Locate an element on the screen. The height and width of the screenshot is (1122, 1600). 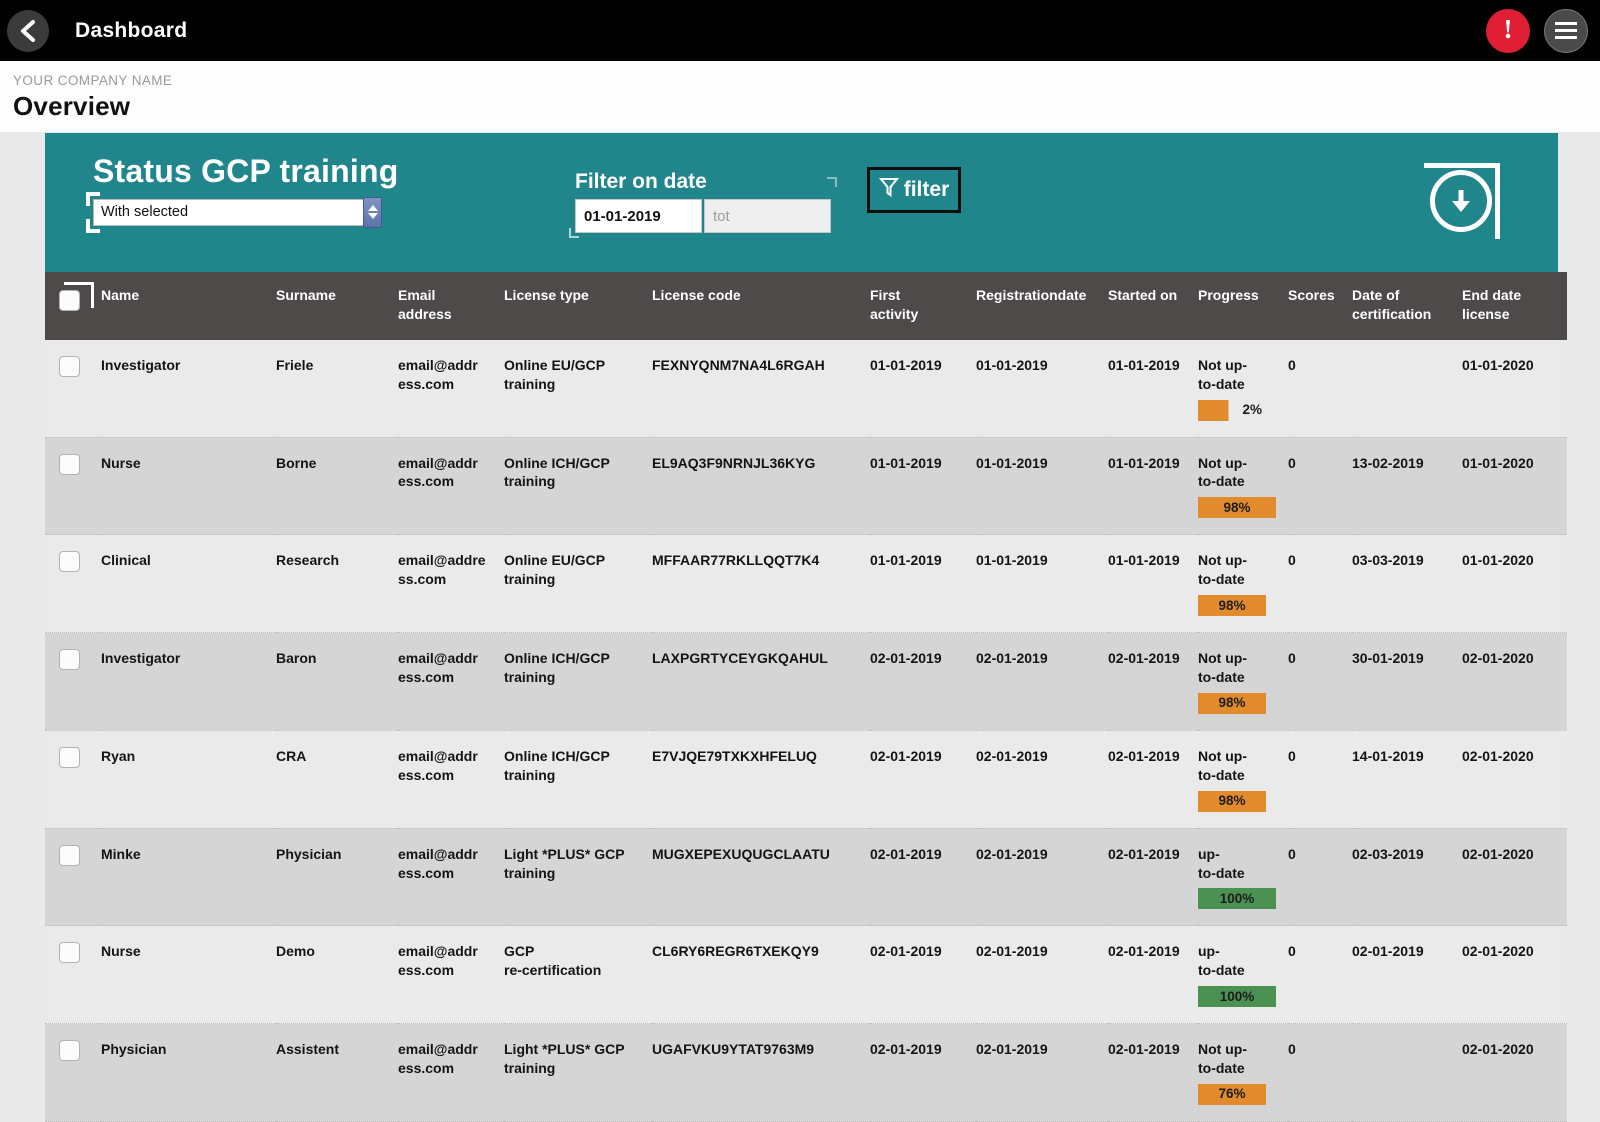
cell-license-code: E7VJQE79TXKXHFELUQ is located at coordinates (734, 755).